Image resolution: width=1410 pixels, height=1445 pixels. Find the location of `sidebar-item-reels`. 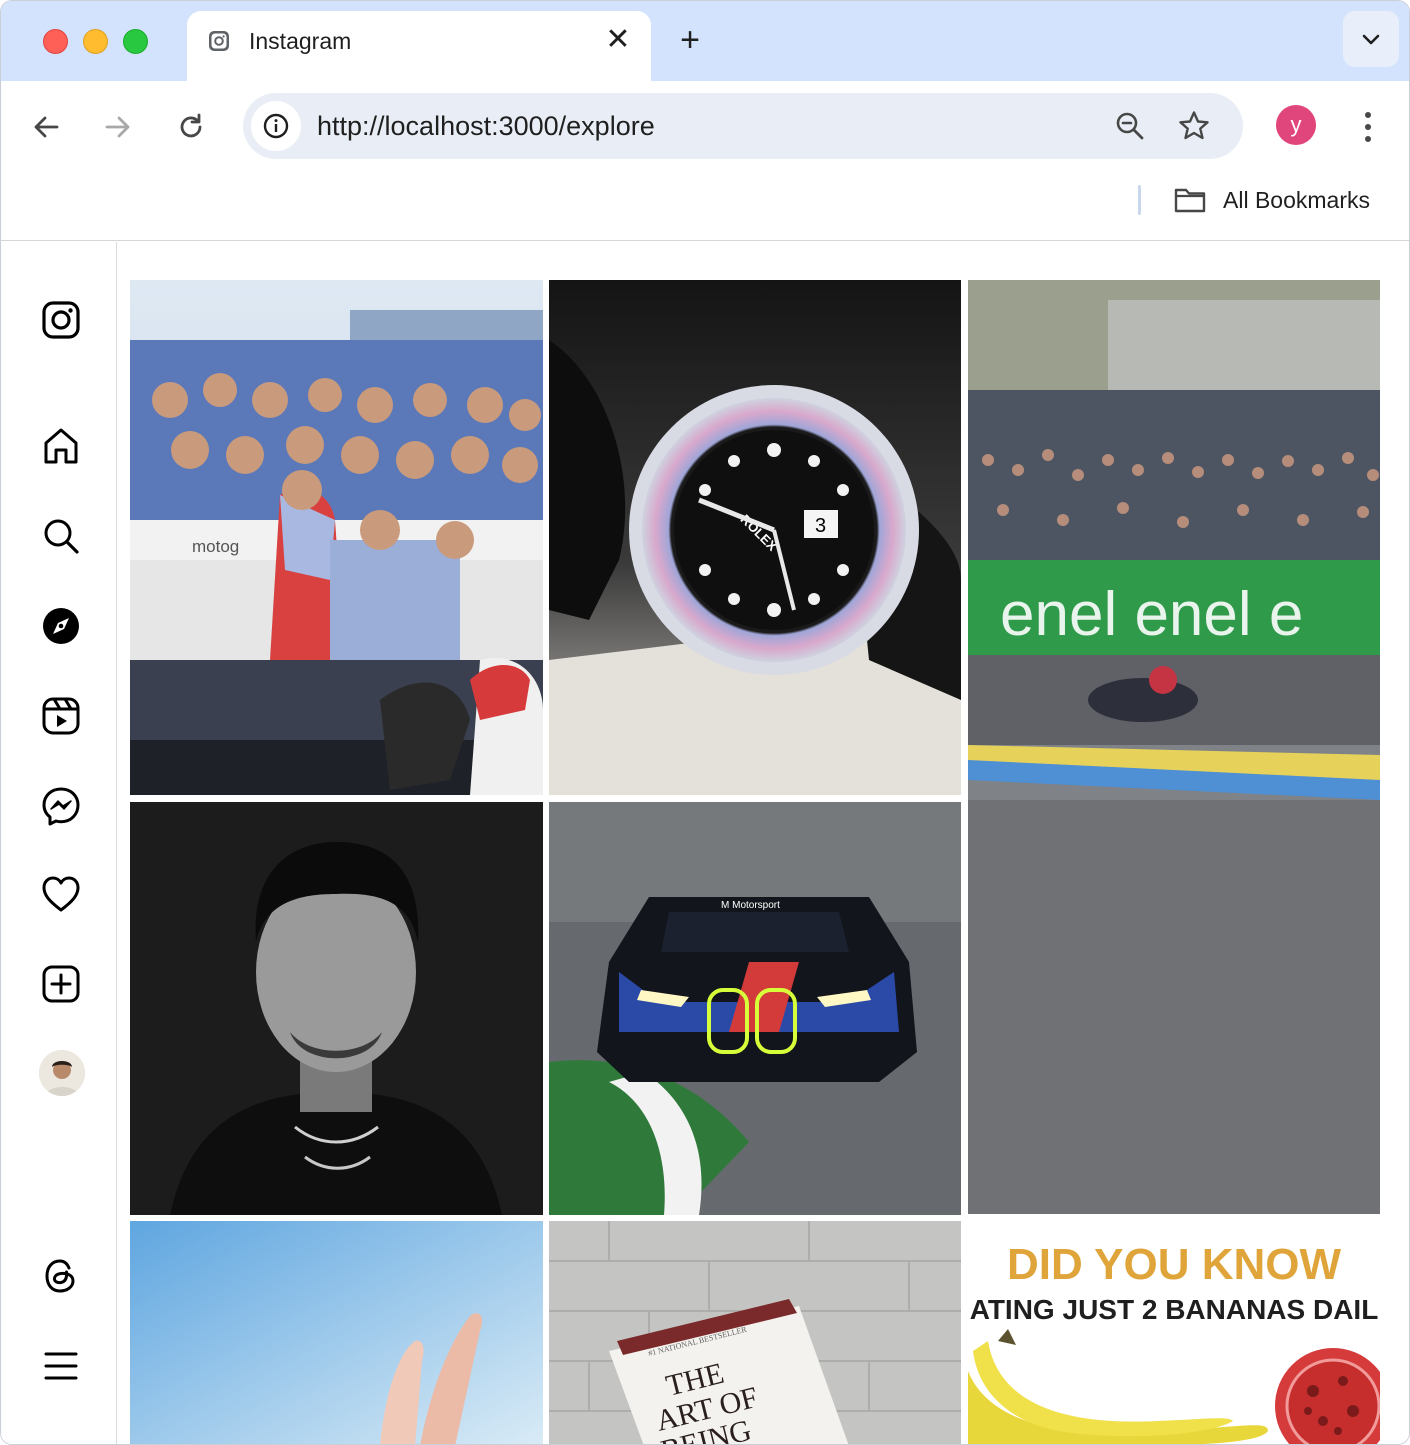

sidebar-item-reels is located at coordinates (61, 716).